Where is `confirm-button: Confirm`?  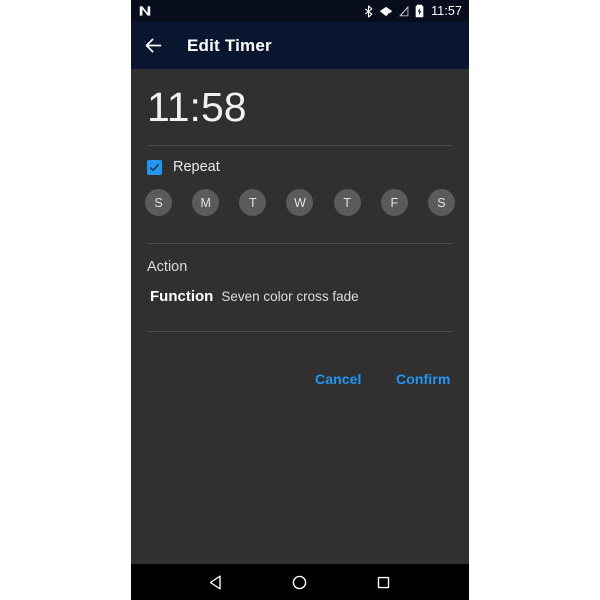
confirm-button: Confirm is located at coordinates (423, 379).